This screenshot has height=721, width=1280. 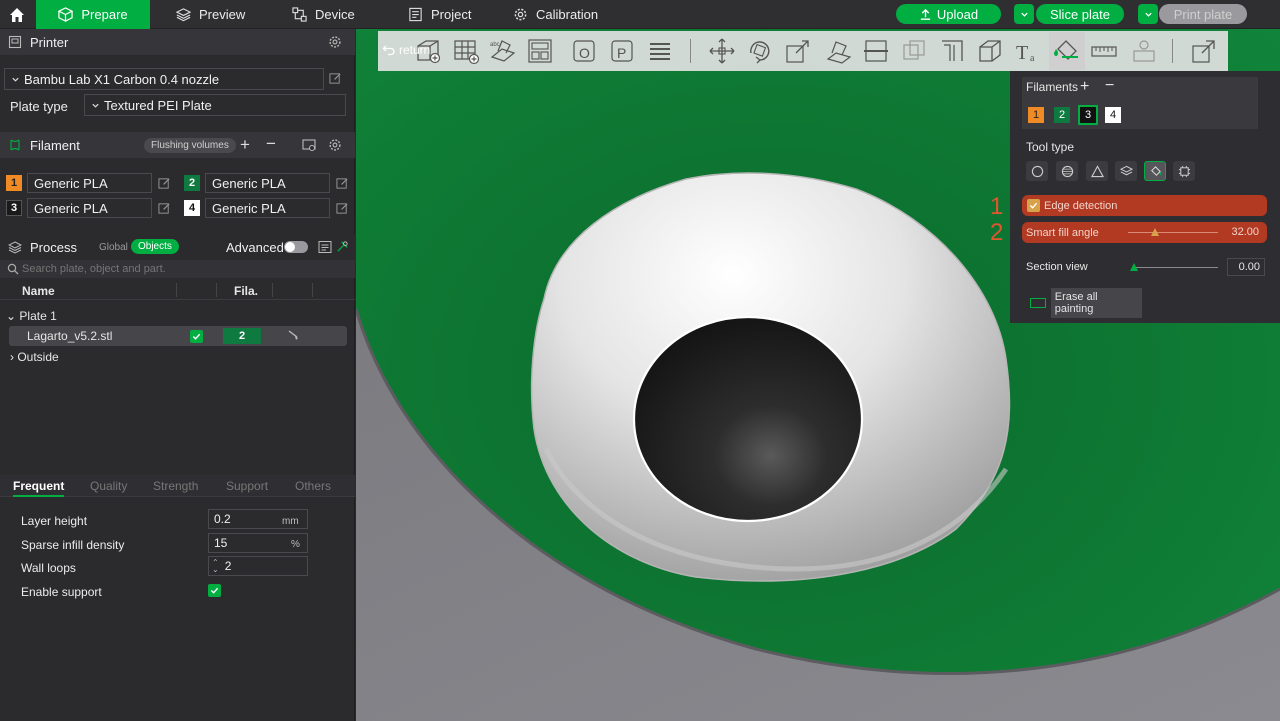 I want to click on device-icon, so click(x=299, y=14).